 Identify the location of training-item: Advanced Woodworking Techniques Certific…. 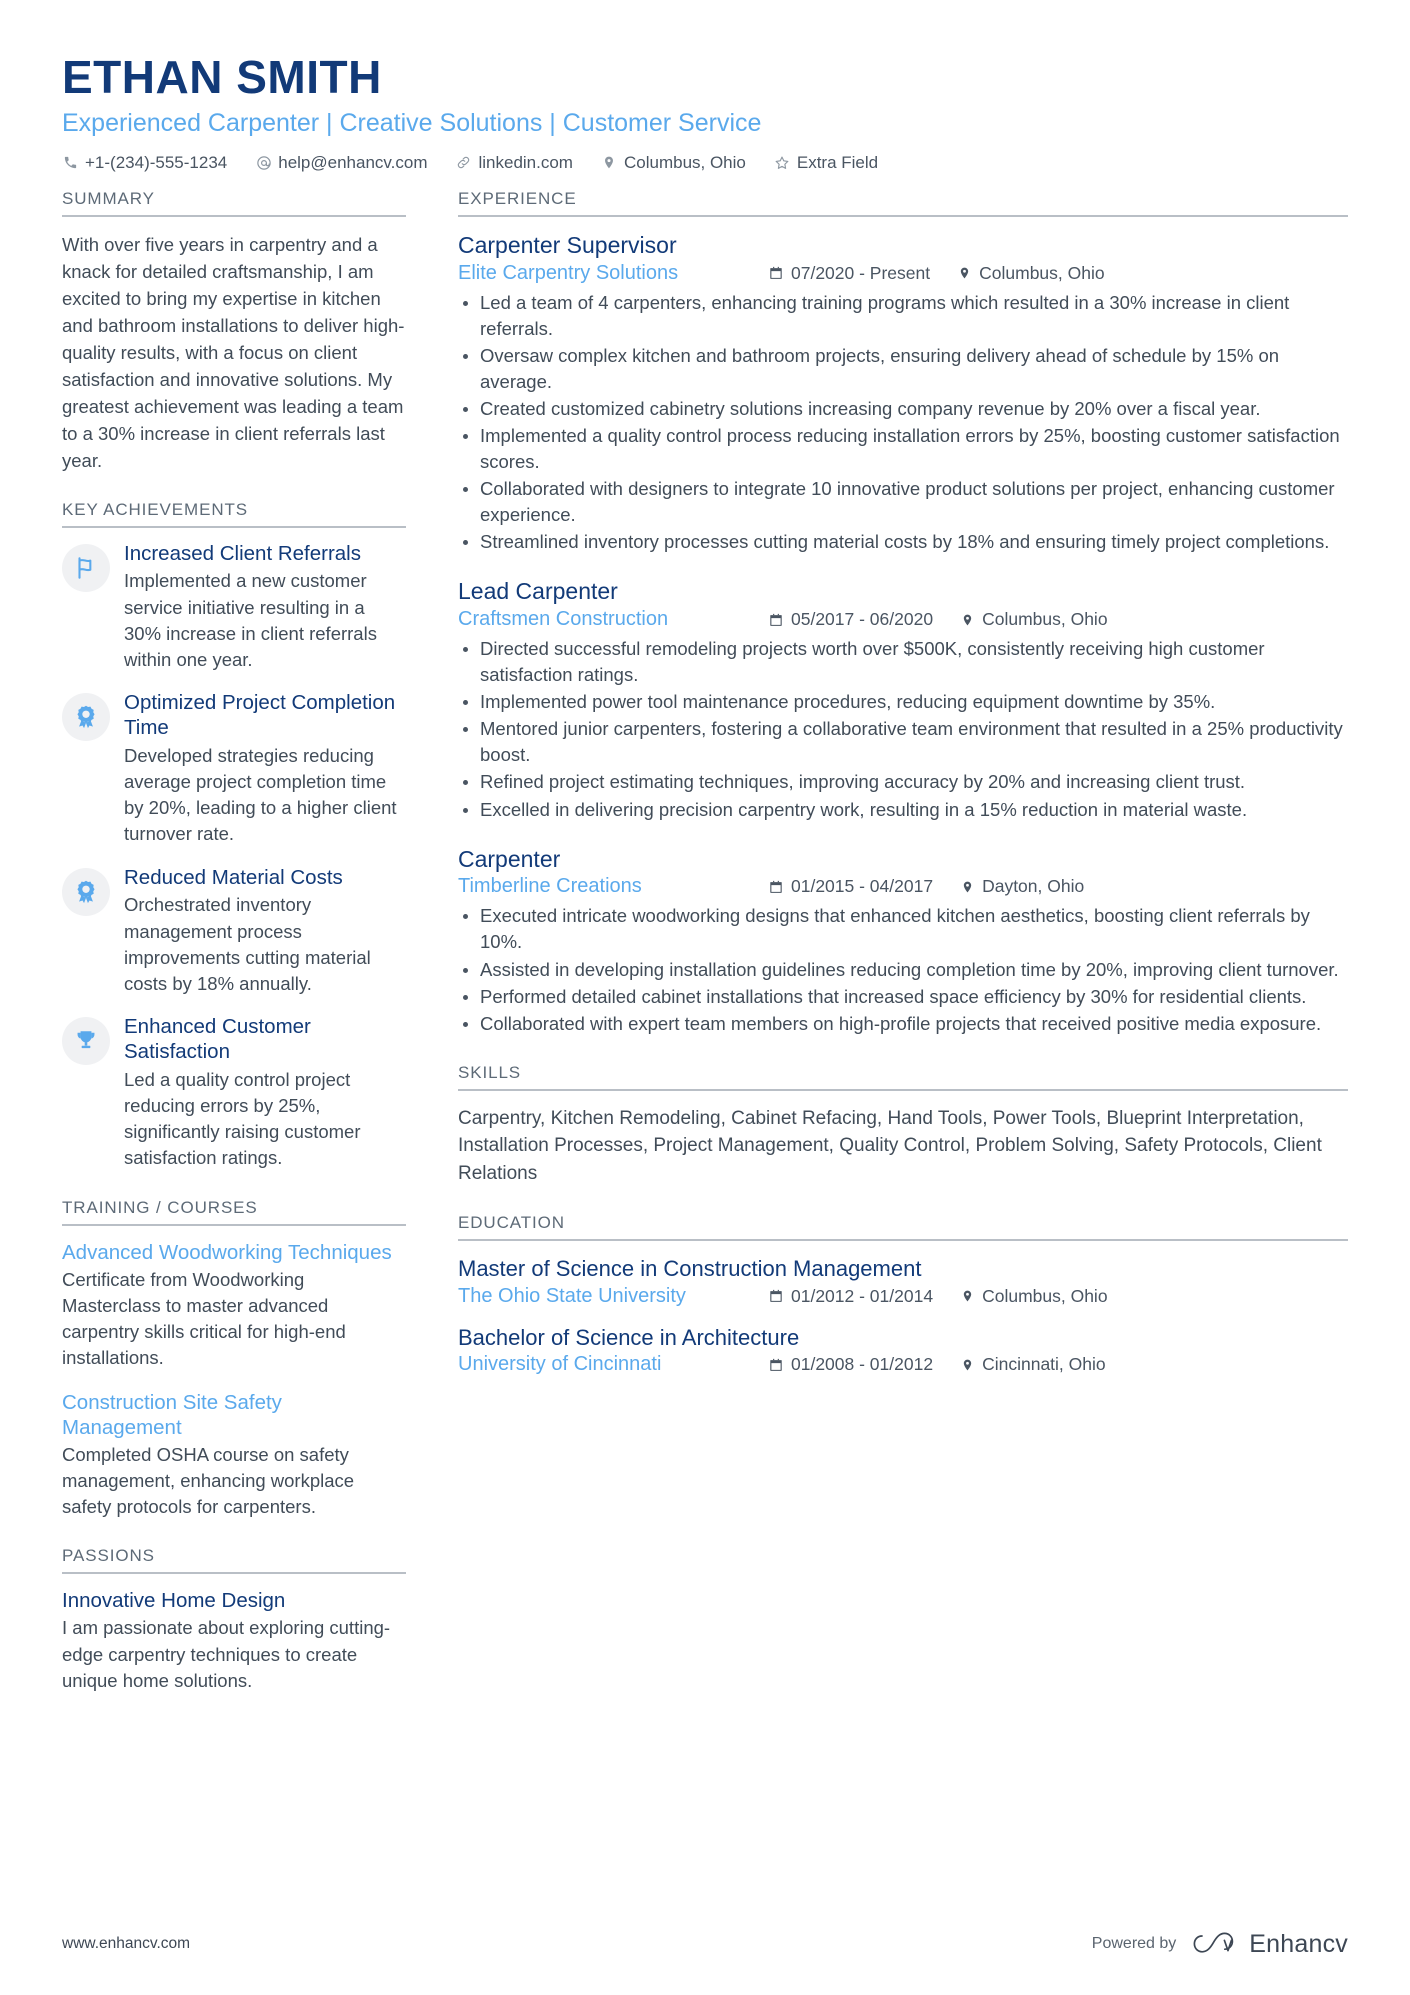
(234, 1306).